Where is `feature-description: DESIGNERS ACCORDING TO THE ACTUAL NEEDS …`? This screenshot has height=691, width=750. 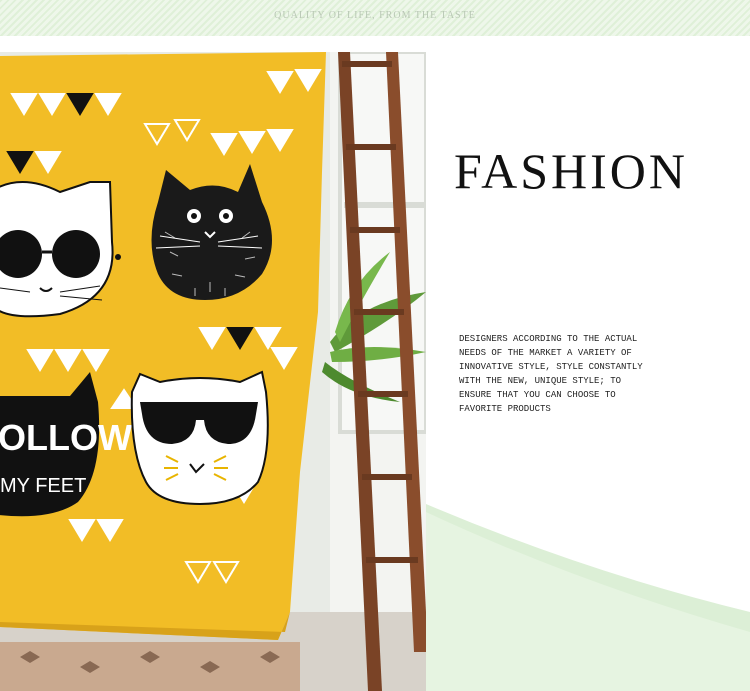 feature-description: DESIGNERS ACCORDING TO THE ACTUAL NEEDS … is located at coordinates (566, 374).